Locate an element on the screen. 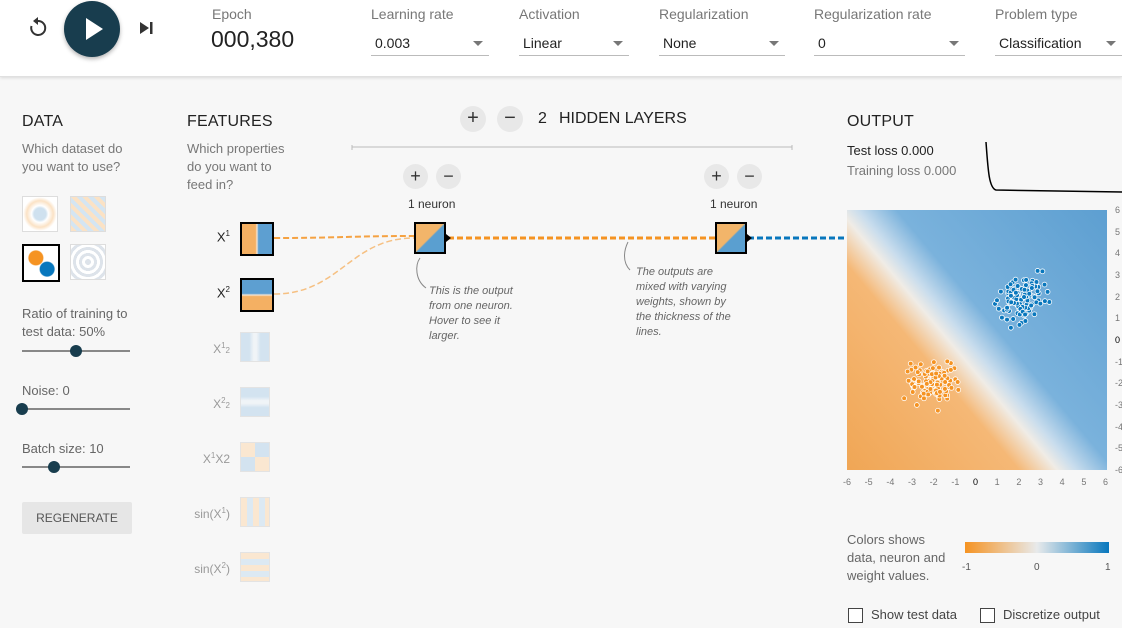 This screenshot has width=1122, height=628. y-tick-label: 1 is located at coordinates (1118, 318).